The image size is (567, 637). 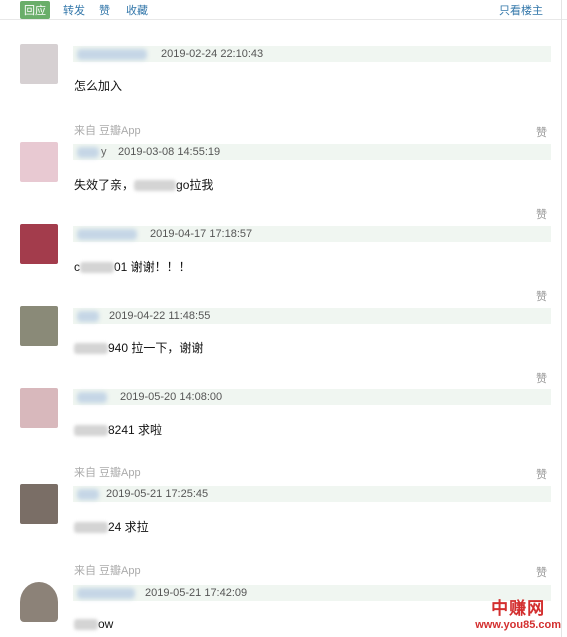 What do you see at coordinates (128, 527) in the screenshot?
I see `comment-text: 24 求拉` at bounding box center [128, 527].